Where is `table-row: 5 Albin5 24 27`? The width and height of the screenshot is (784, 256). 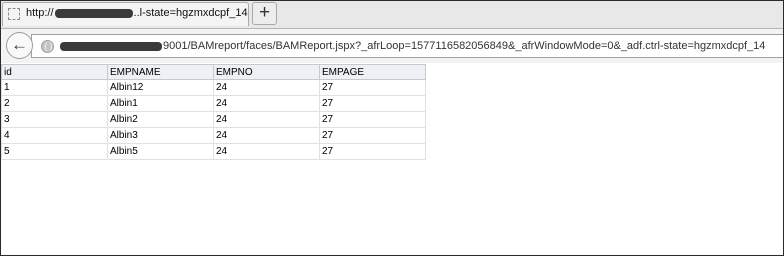 table-row: 5 Albin5 24 27 is located at coordinates (213, 151).